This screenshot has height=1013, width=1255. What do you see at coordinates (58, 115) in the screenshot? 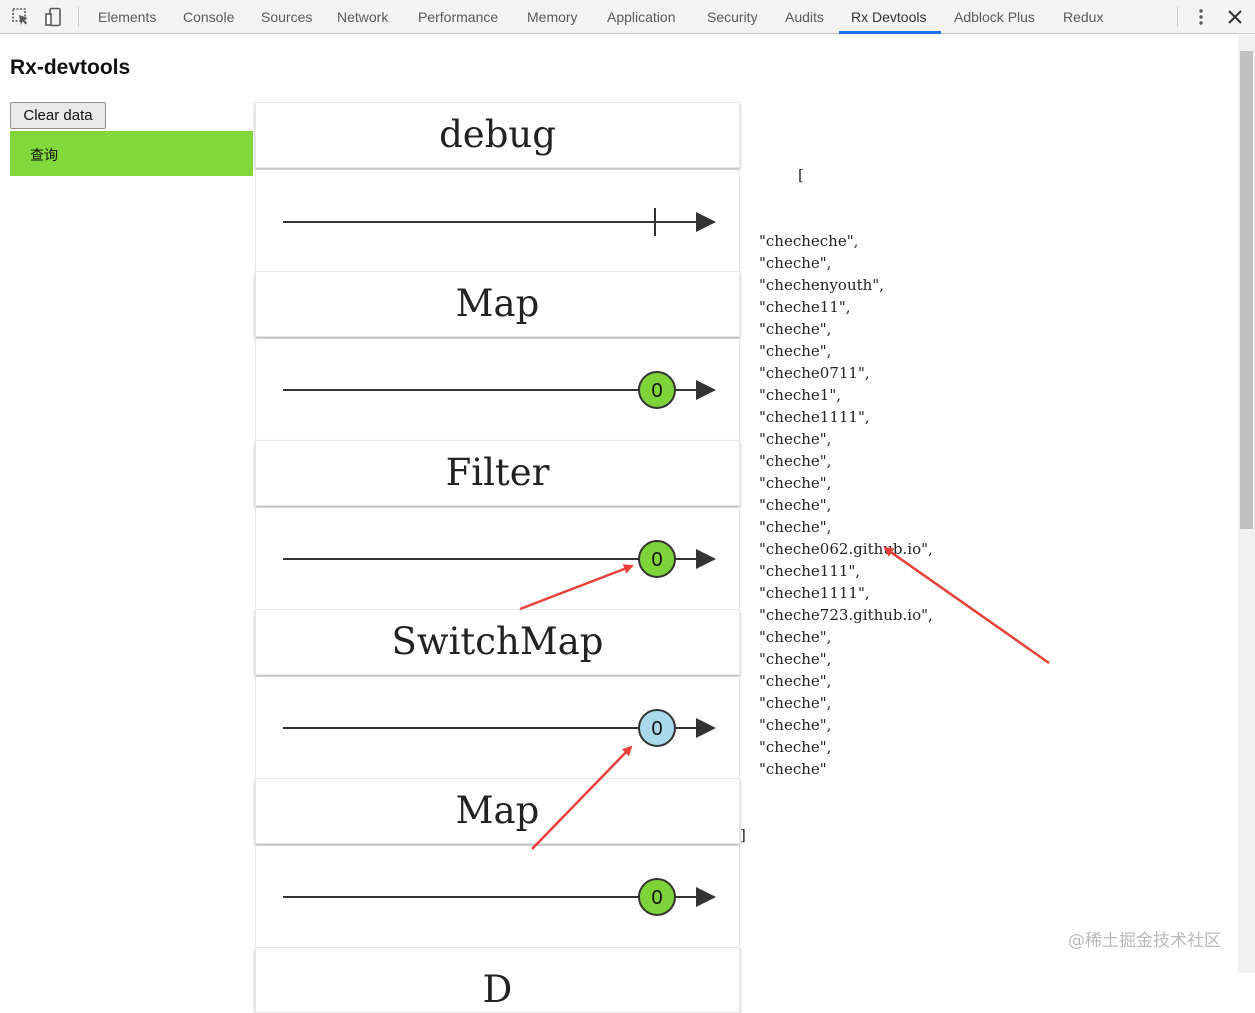
I see `clear-data-button: Clear data` at bounding box center [58, 115].